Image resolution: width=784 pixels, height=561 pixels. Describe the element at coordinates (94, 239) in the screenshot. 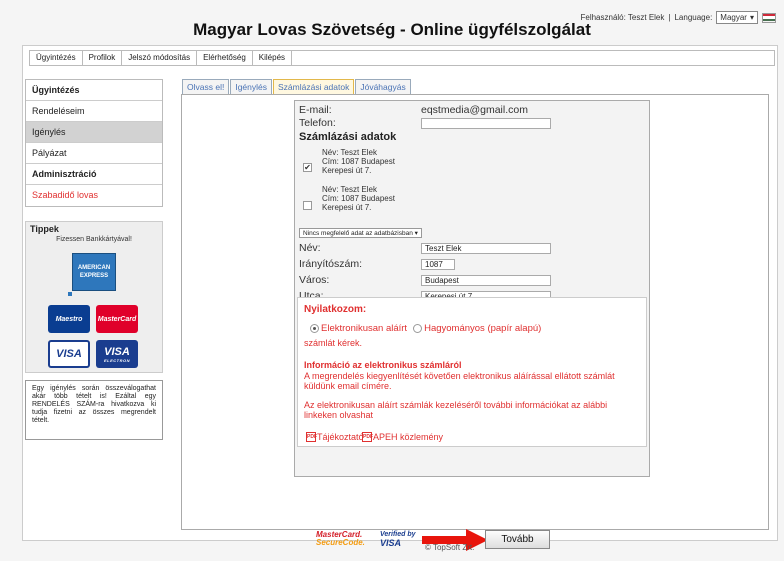

I see `tips-subtitle: Fizessen Bankkártyával!` at that location.